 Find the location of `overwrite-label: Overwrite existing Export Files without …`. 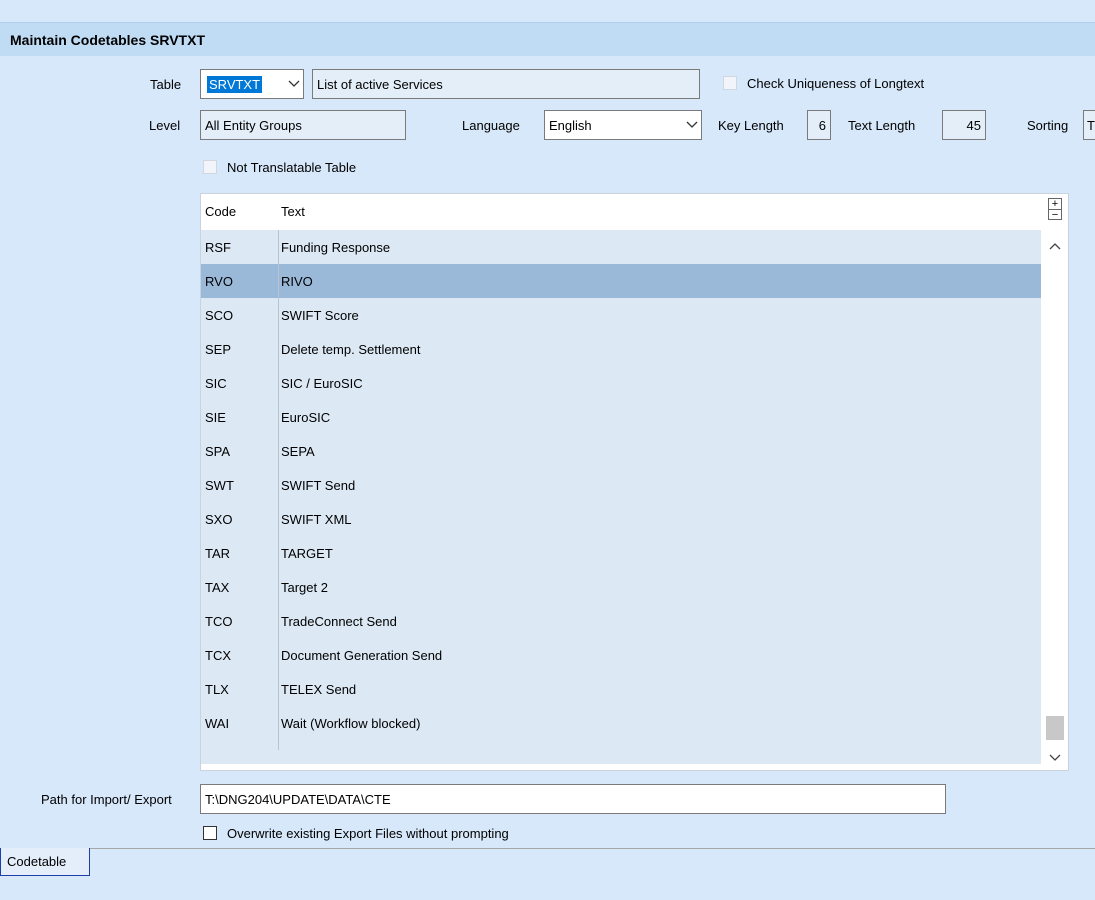

overwrite-label: Overwrite existing Export Files without … is located at coordinates (368, 833).